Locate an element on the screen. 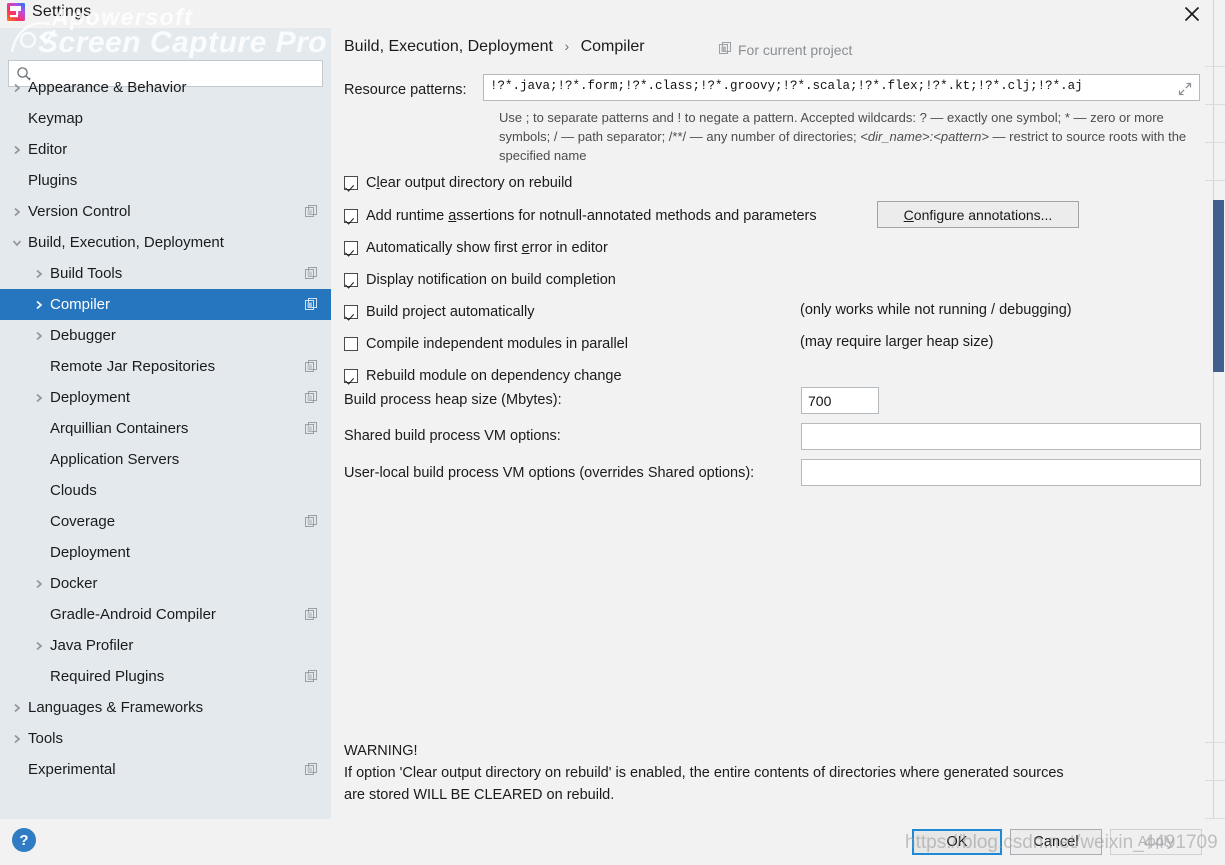 Image resolution: width=1225 pixels, height=865 pixels. checkbox-compile-independent-modules-in-parallel: Compile independent modules in parallel is located at coordinates (486, 344).